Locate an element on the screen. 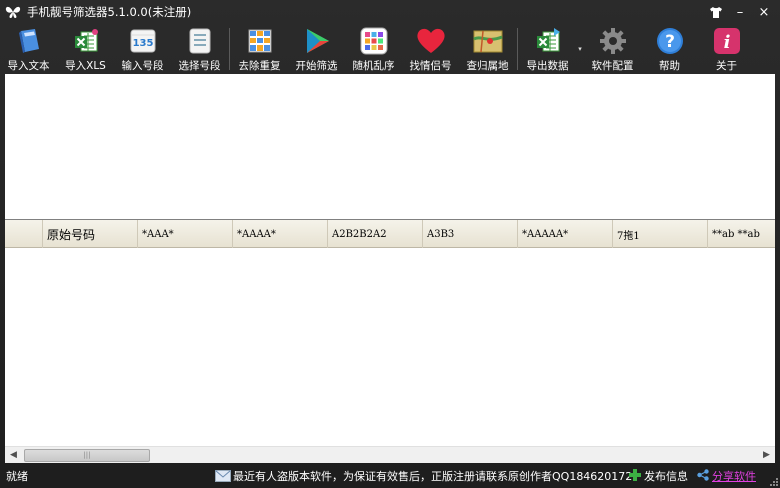 The width and height of the screenshot is (780, 488). lookup-location-button: 查归属地 is located at coordinates (487, 49).